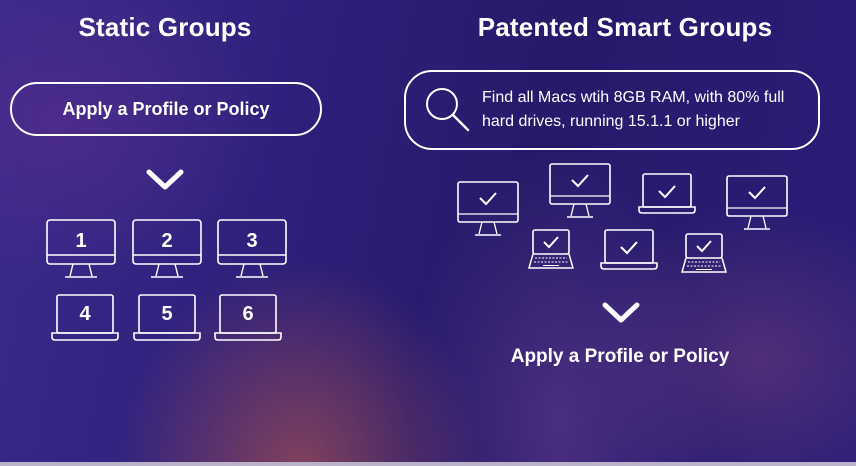 The width and height of the screenshot is (856, 466). What do you see at coordinates (81, 241) in the screenshot?
I see `static-device-number: 1` at bounding box center [81, 241].